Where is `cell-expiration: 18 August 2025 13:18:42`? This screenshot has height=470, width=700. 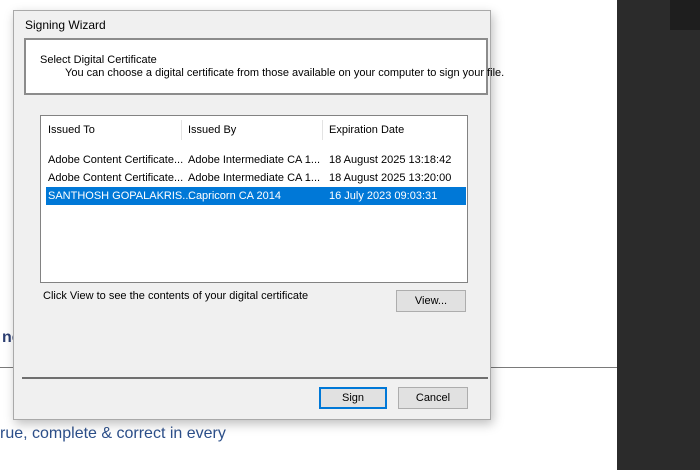
cell-expiration: 18 August 2025 13:18:42 is located at coordinates (390, 160).